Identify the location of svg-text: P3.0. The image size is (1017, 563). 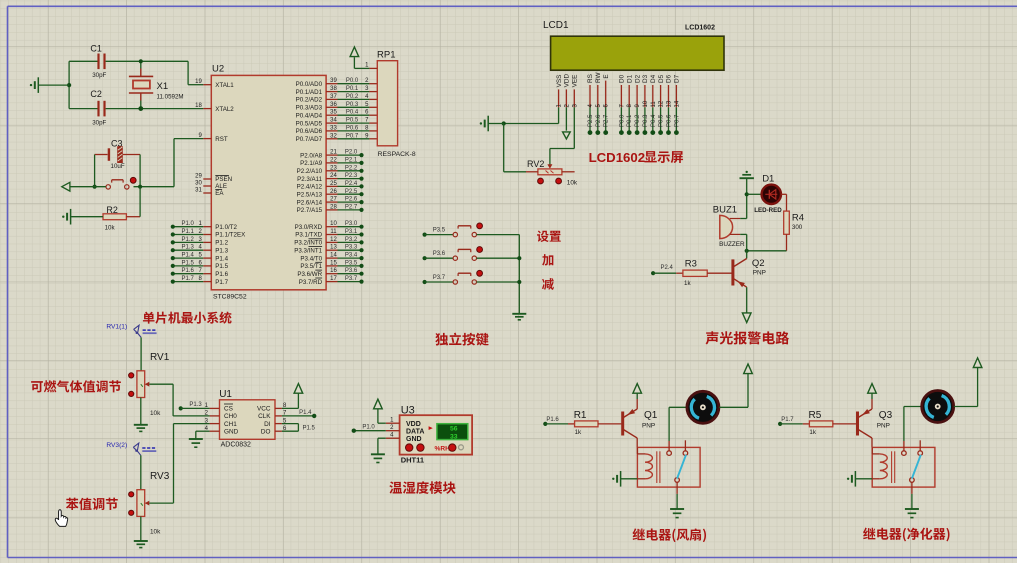
(351, 224).